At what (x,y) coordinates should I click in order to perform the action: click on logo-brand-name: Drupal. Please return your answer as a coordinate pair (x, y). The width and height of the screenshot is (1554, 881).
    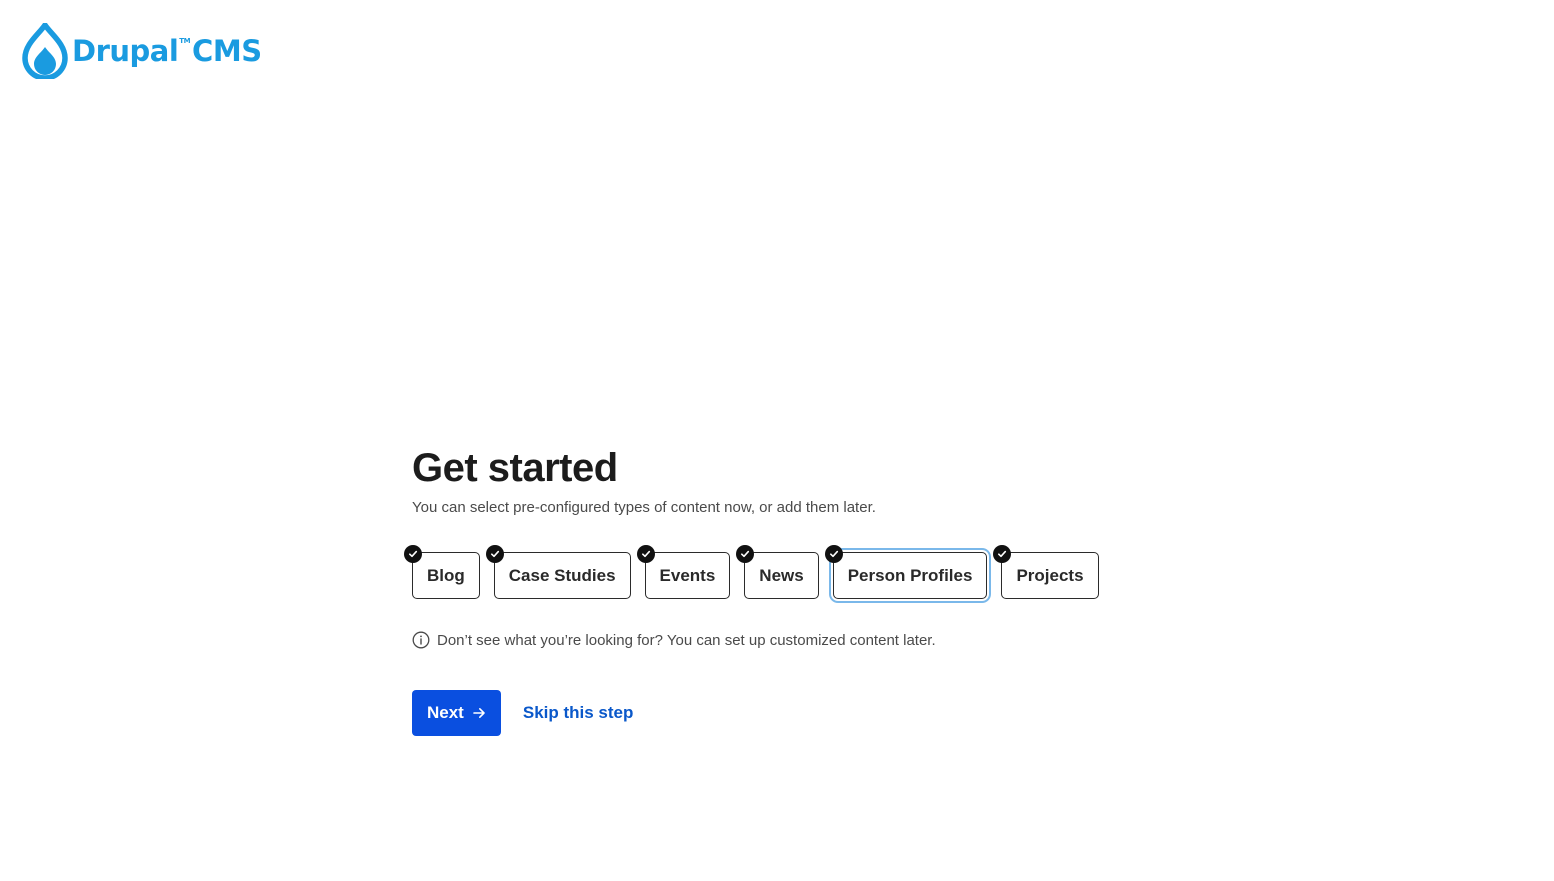
    Looking at the image, I should click on (125, 50).